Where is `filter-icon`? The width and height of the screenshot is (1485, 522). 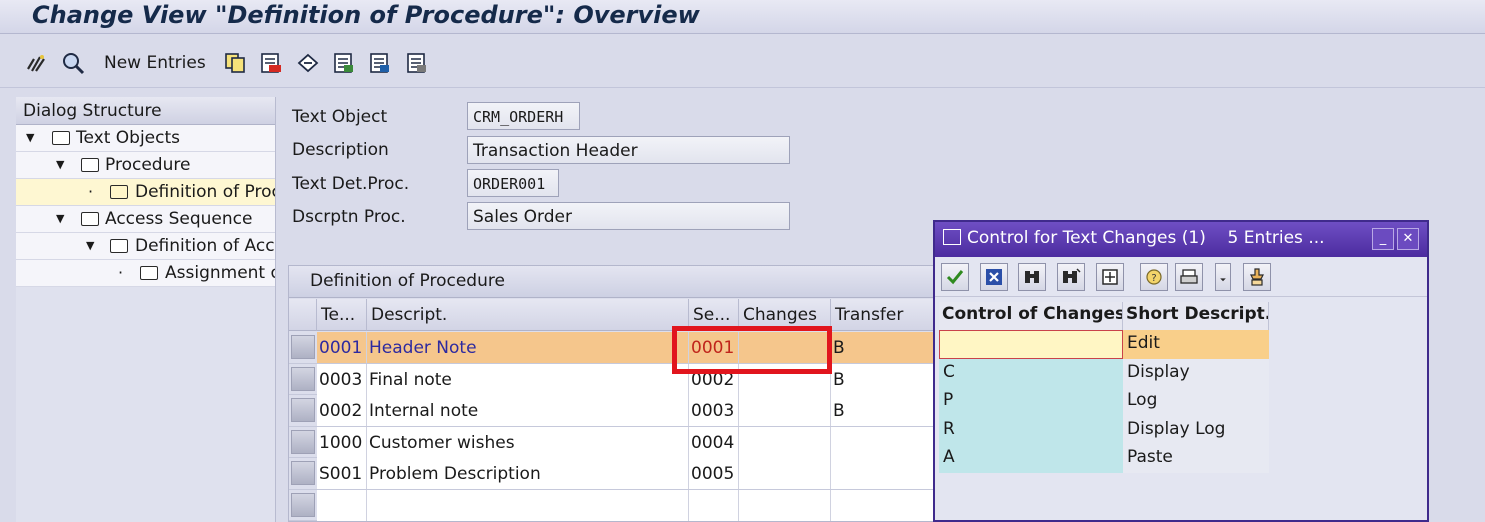
filter-icon is located at coordinates (1257, 277).